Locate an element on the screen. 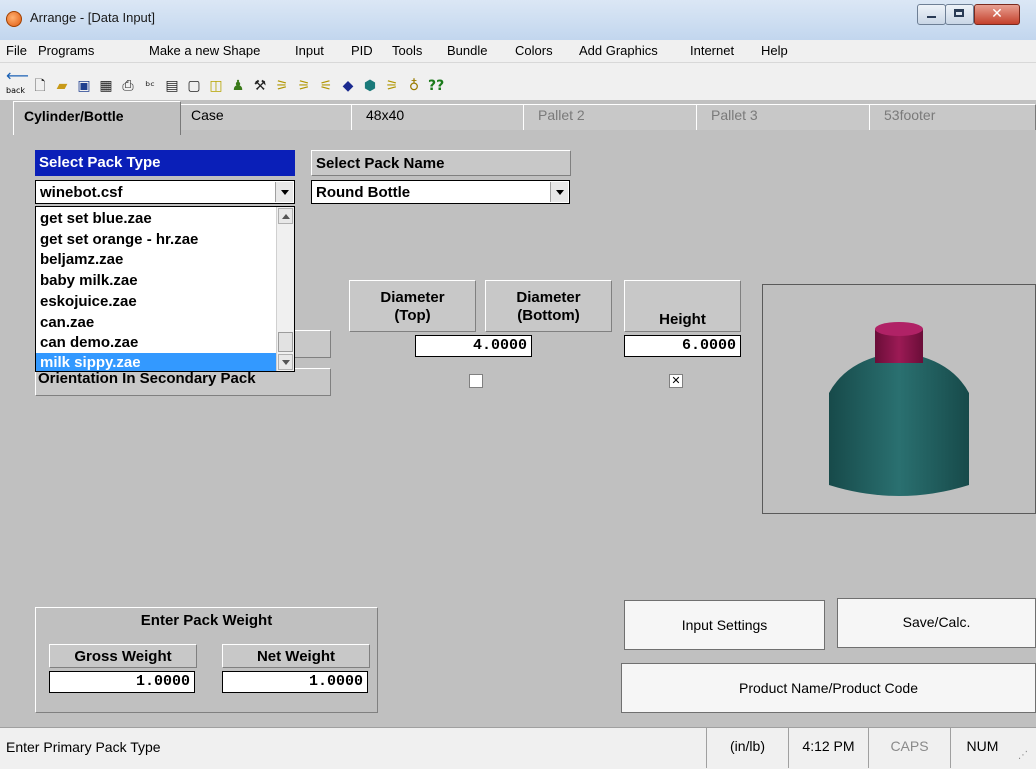 The height and width of the screenshot is (769, 1036). gross-weight-field: 1.0000 is located at coordinates (122, 682).